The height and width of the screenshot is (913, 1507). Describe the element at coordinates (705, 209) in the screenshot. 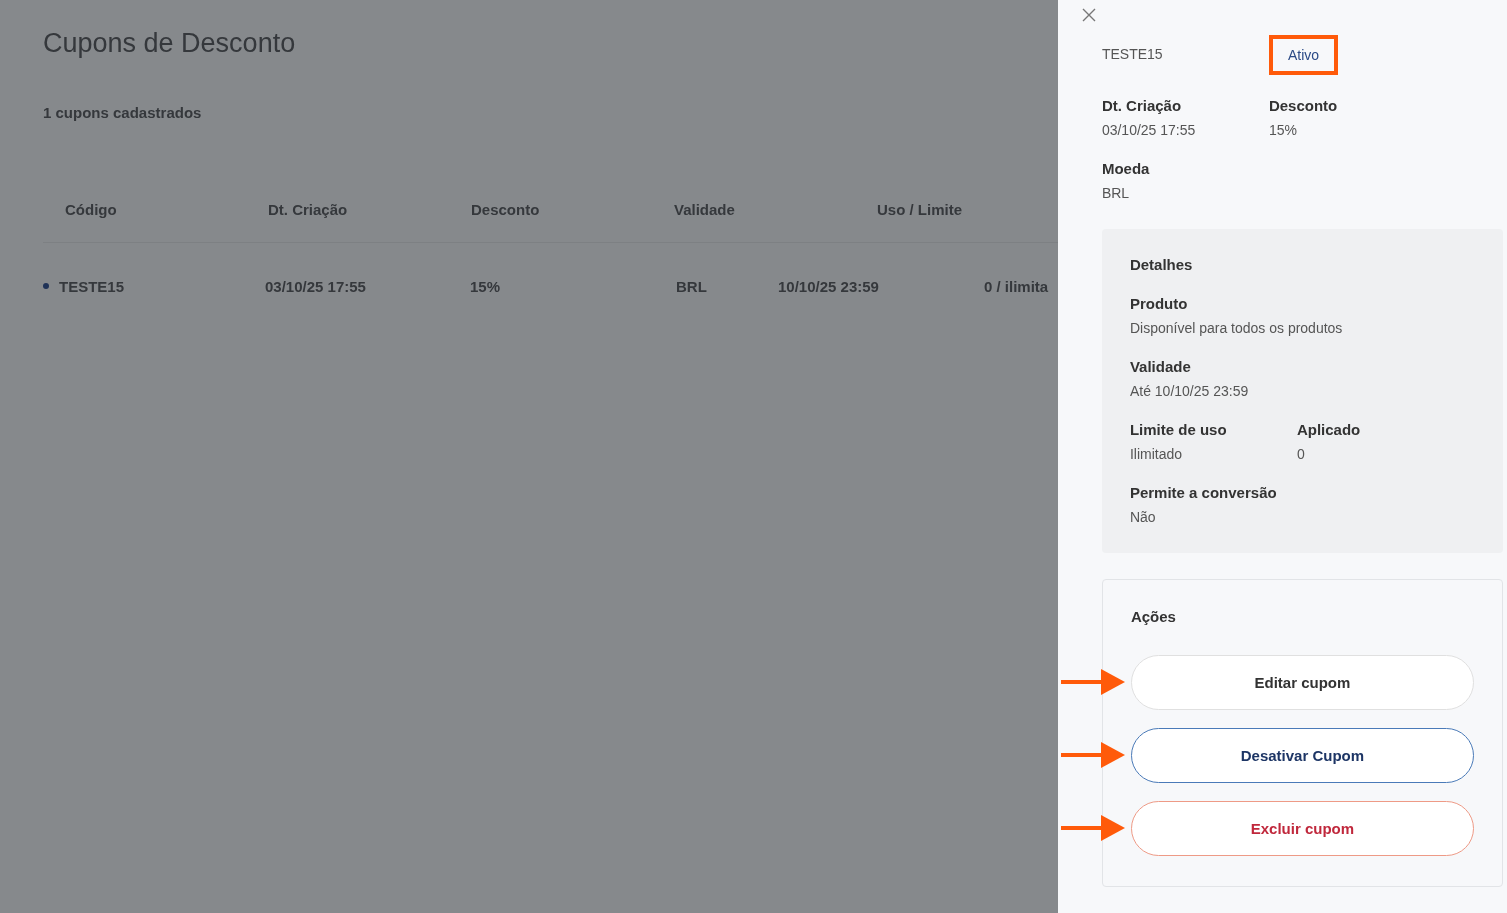

I see `column-header: Validade` at that location.